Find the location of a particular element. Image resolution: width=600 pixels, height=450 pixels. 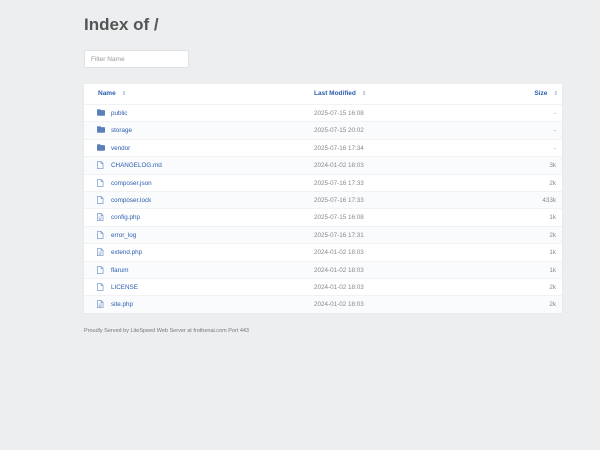

table-header: Name ⇕ Last Modified ⇕ Size ⇕ is located at coordinates (323, 94).